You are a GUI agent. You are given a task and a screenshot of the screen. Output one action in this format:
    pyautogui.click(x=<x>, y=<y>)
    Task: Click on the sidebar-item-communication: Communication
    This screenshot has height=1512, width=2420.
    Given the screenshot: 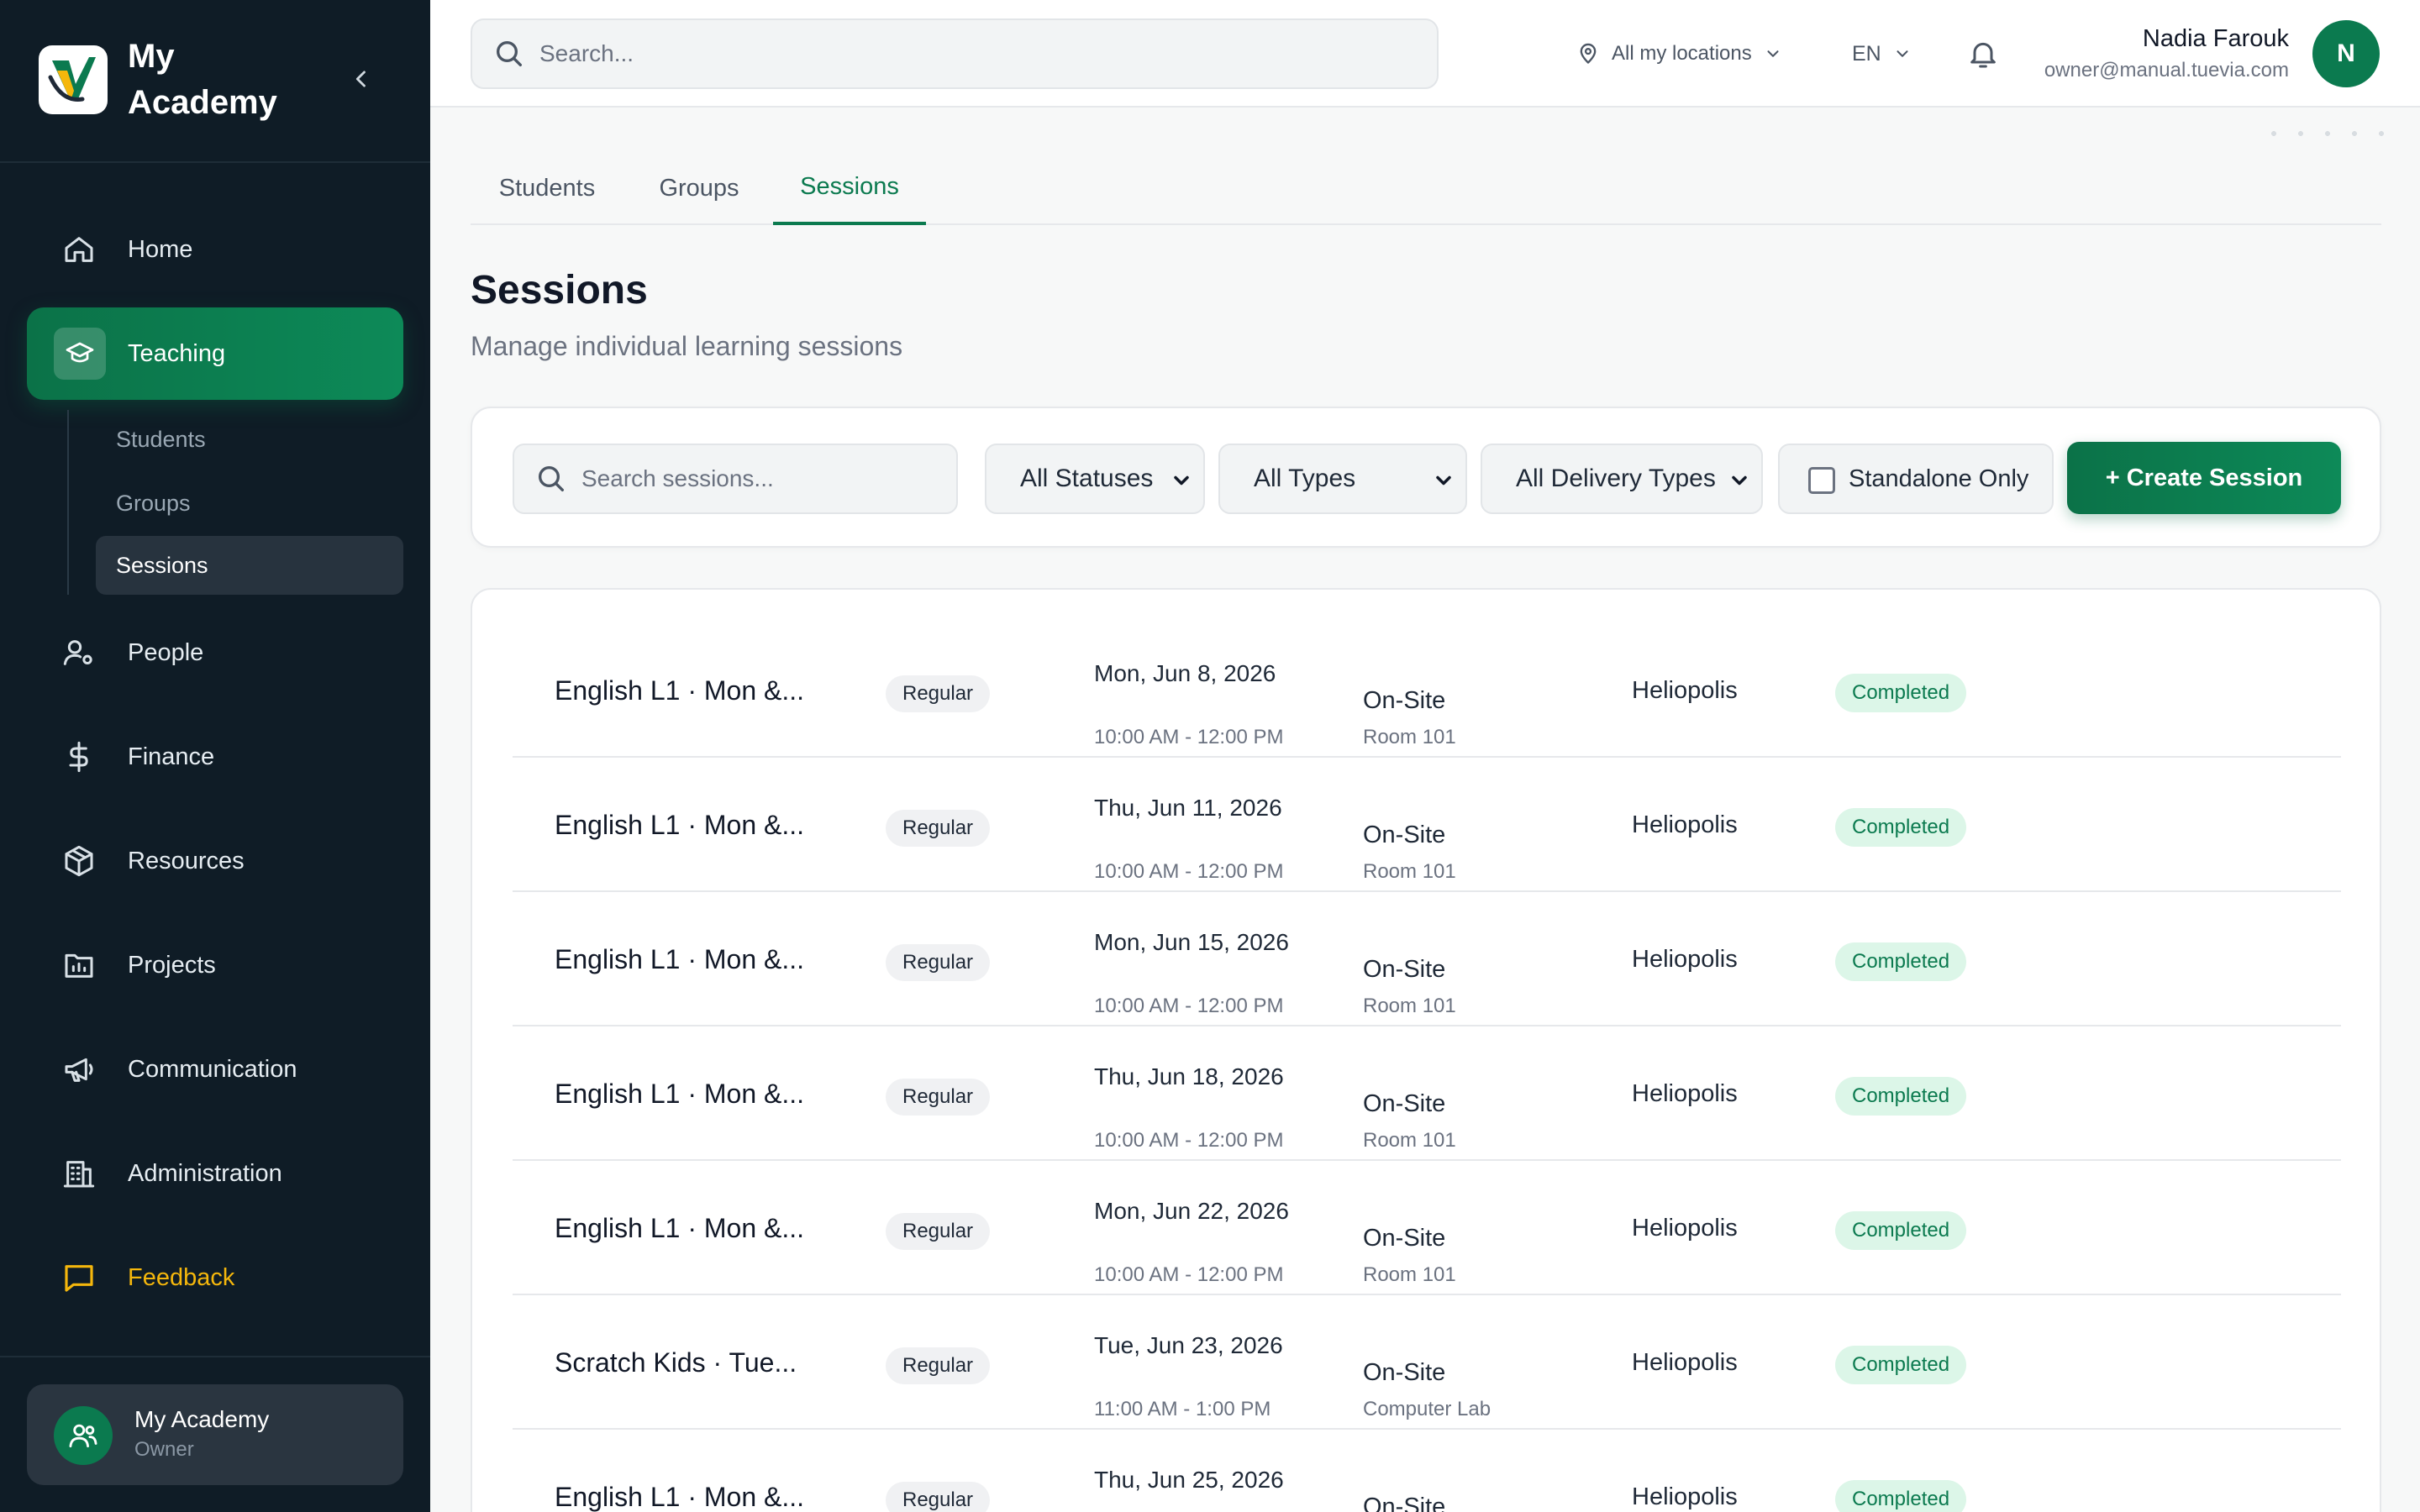 What is the action you would take?
    pyautogui.click(x=215, y=1069)
    